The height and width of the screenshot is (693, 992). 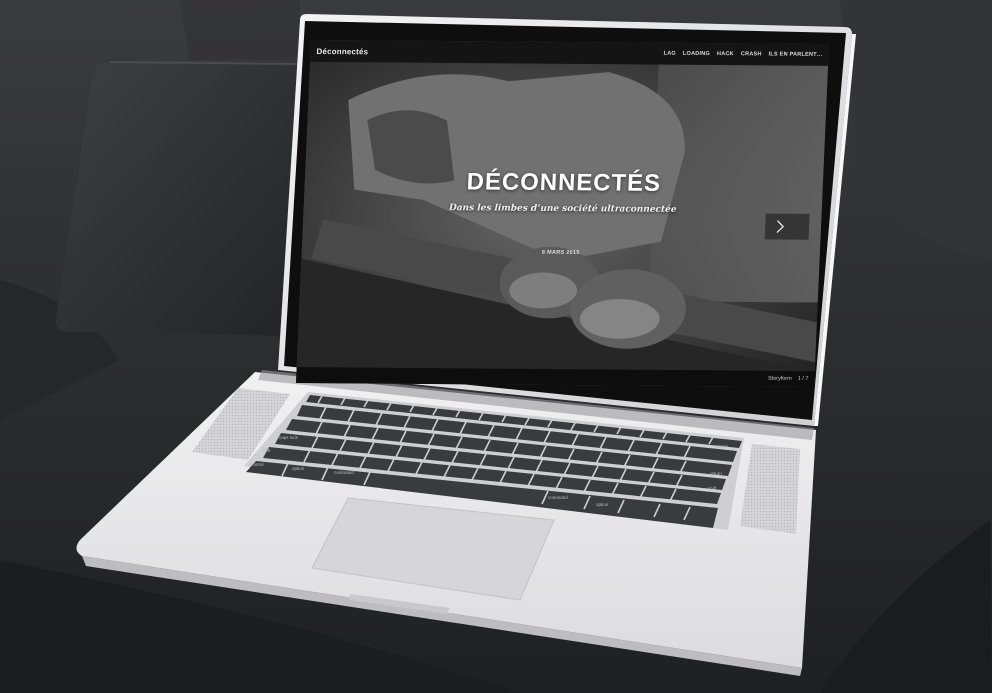 I want to click on next-slide-button, so click(x=787, y=226).